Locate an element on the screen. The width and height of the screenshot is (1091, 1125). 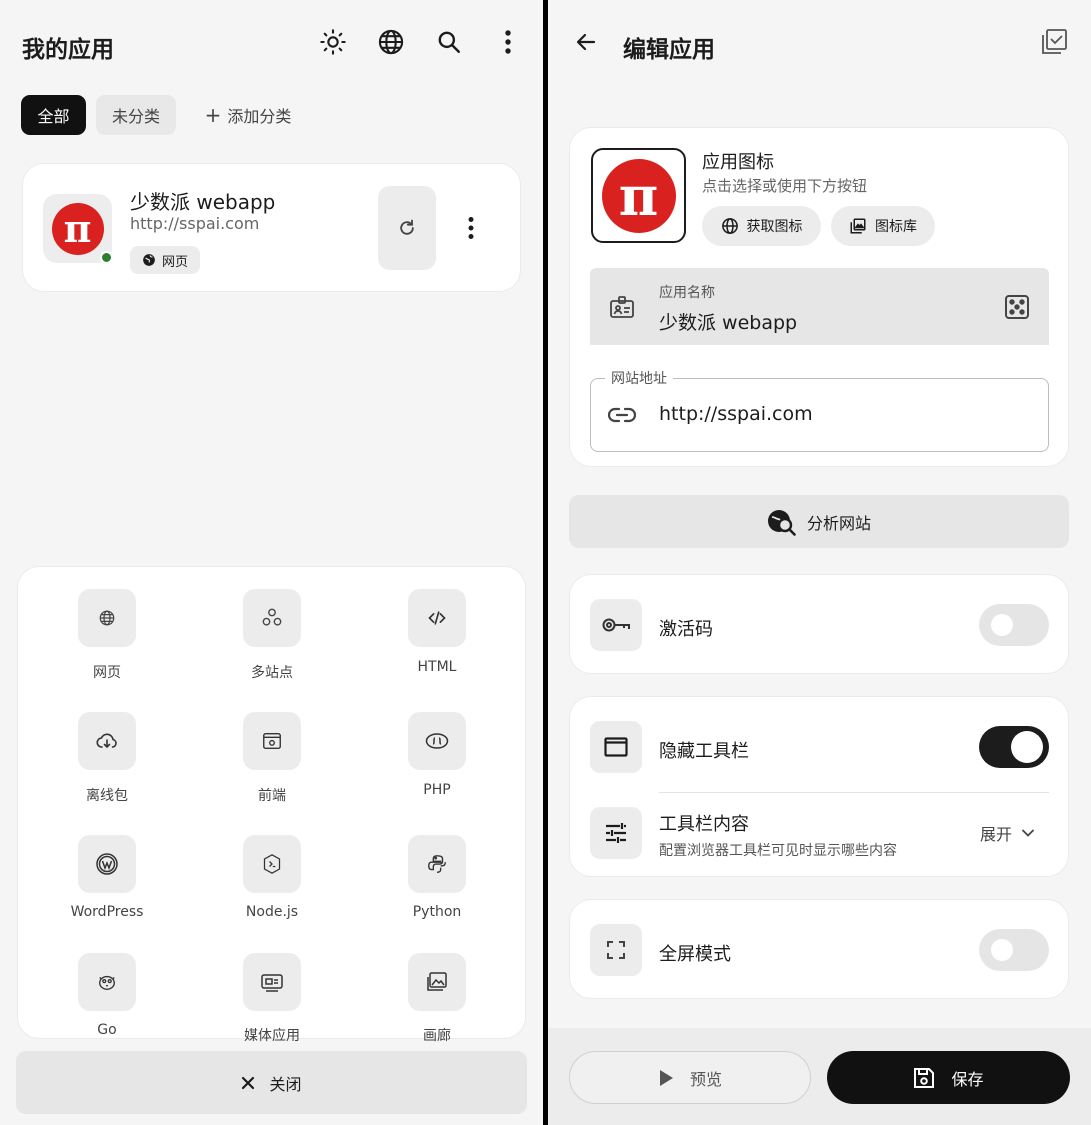
preview-button: 预览 is located at coordinates (690, 1077).